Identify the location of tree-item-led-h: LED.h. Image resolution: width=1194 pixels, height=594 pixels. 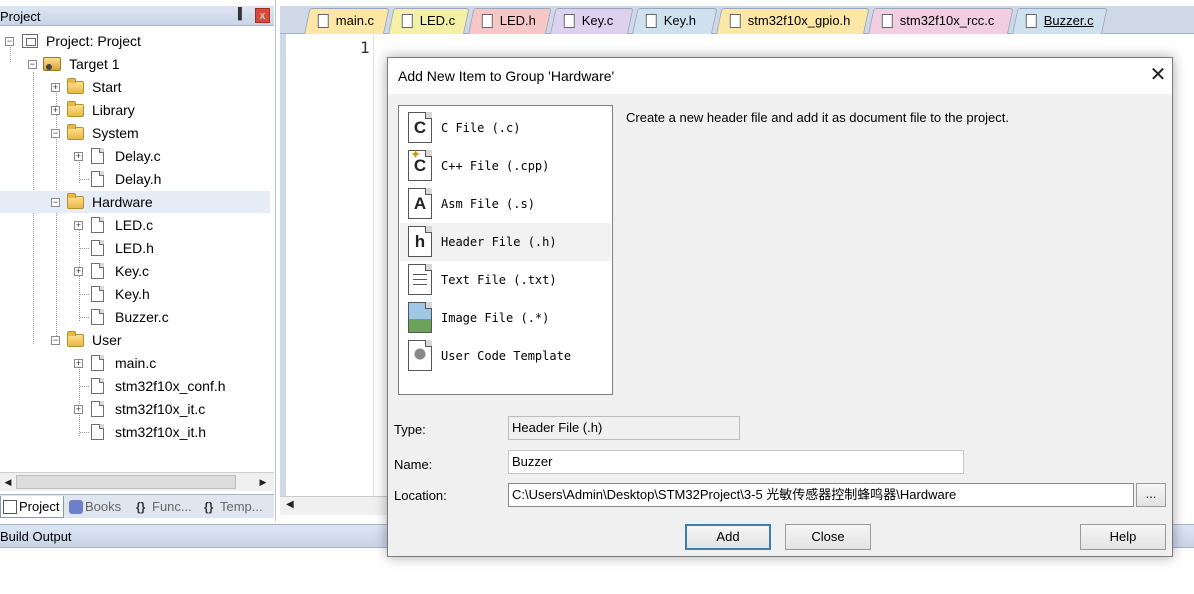
(137, 248).